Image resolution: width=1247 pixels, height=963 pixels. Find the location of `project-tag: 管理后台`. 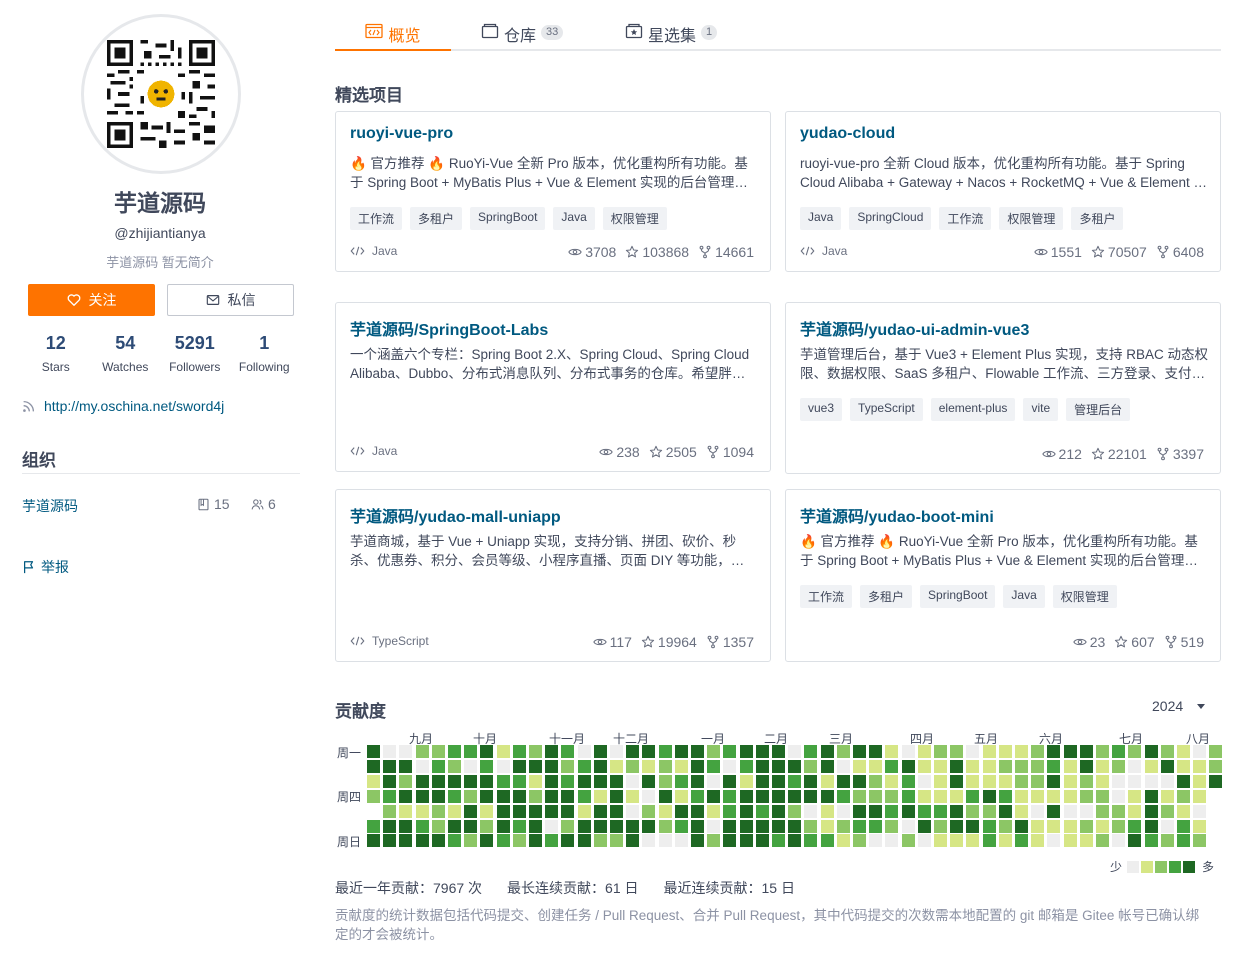

project-tag: 管理后台 is located at coordinates (1098, 409).